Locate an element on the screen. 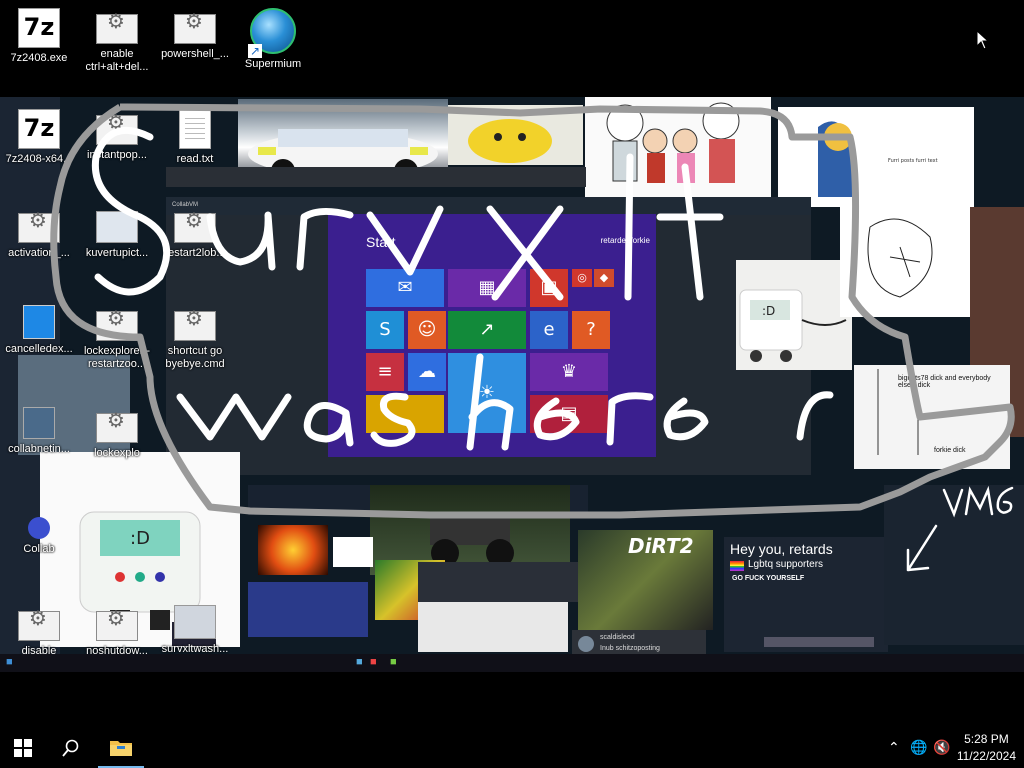 The width and height of the screenshot is (1024, 768). clock-time: 5:28 PM is located at coordinates (986, 739).